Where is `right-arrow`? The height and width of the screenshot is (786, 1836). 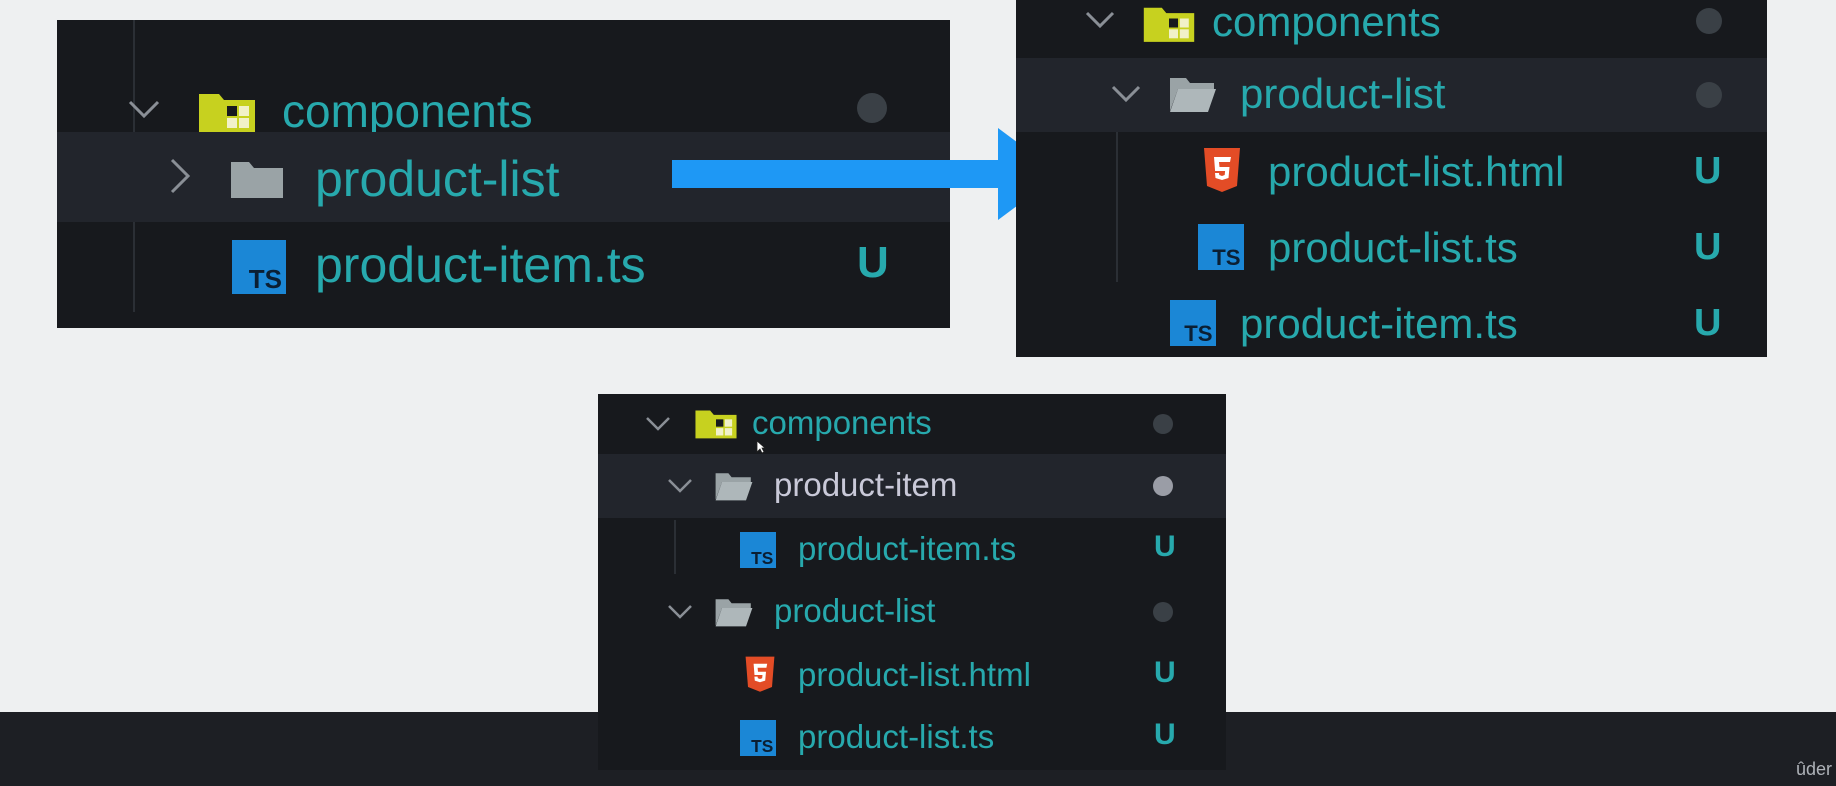
right-arrow is located at coordinates (866, 174).